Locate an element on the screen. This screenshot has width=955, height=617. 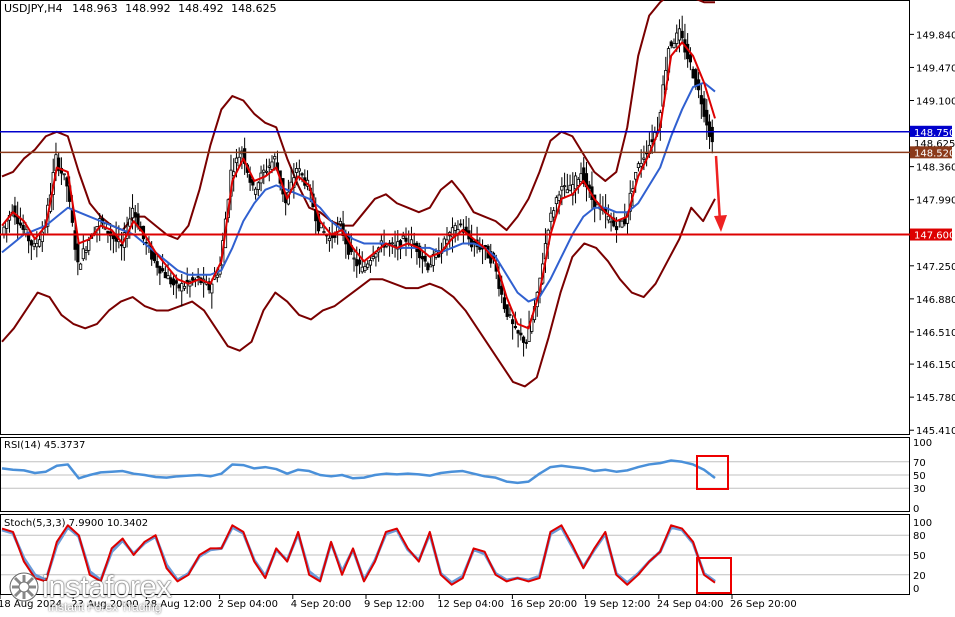
stoch-tick-label: 0 is located at coordinates (916, 589).